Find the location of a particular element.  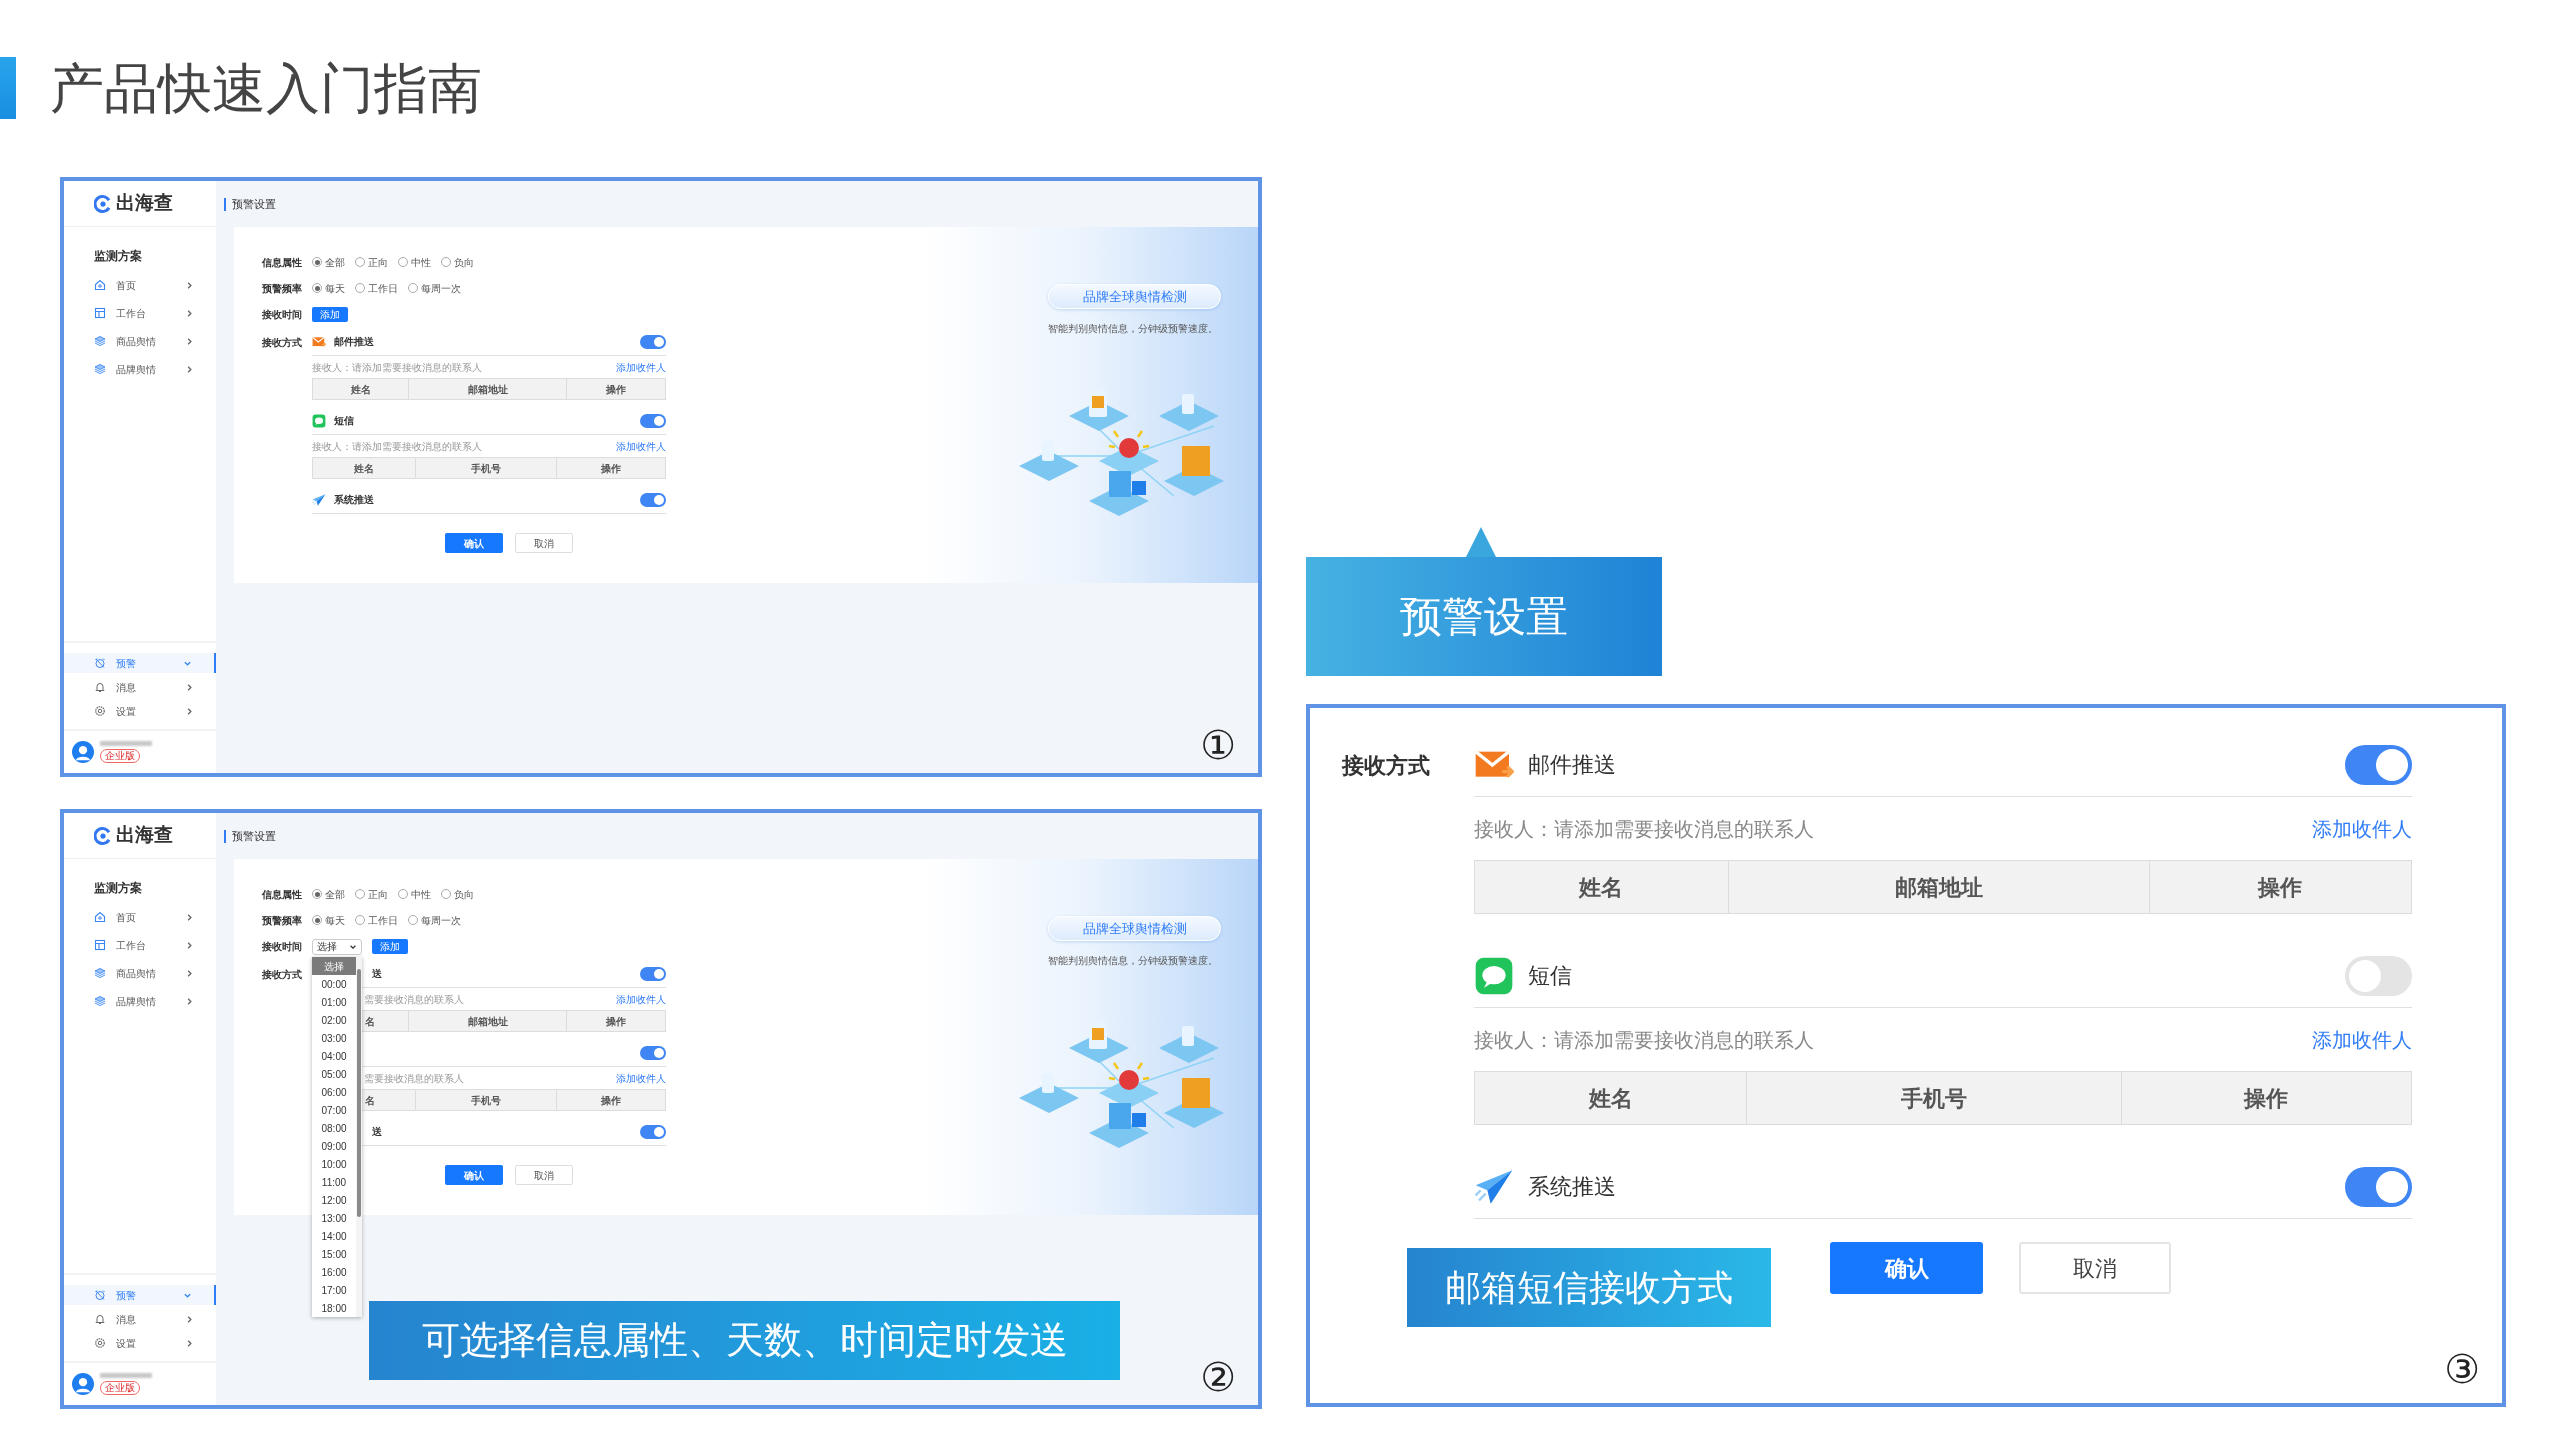

dropdown-option: 08:00 is located at coordinates (334, 1128).